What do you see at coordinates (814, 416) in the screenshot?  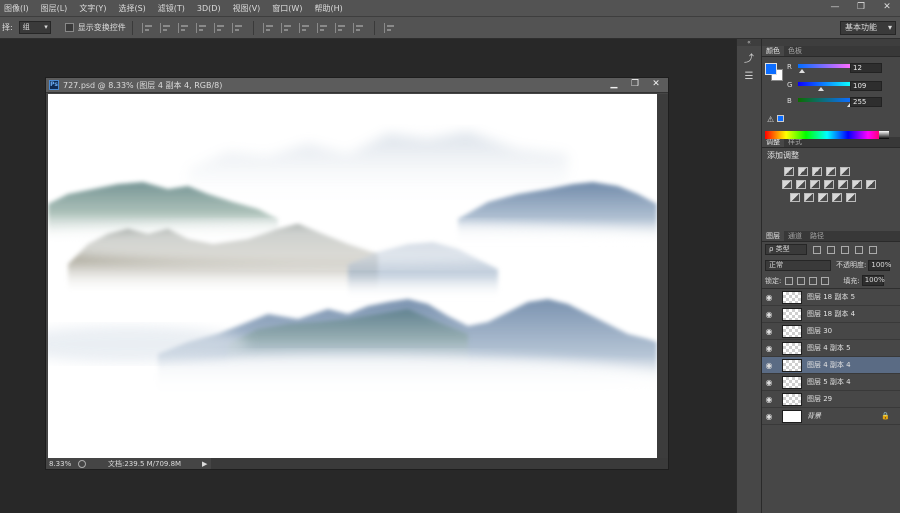 I see `layer-name: 背景` at bounding box center [814, 416].